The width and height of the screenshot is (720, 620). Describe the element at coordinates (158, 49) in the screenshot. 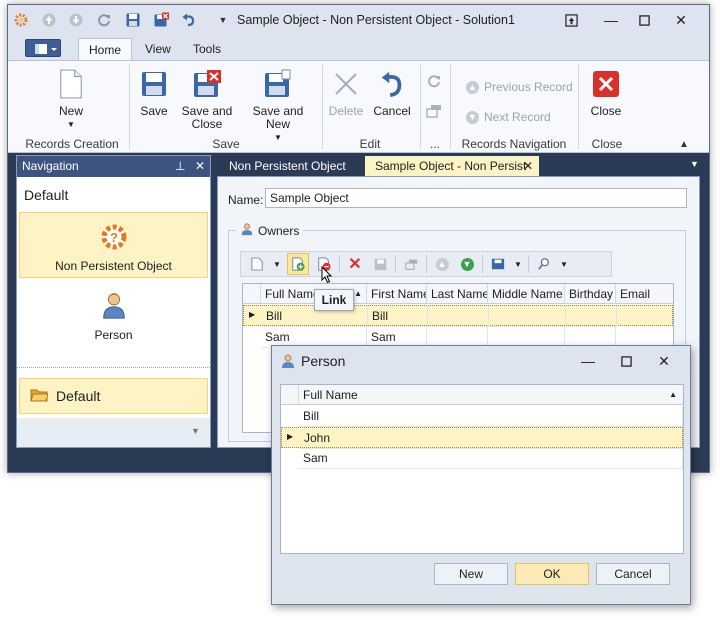

I see `tab-view: View` at that location.